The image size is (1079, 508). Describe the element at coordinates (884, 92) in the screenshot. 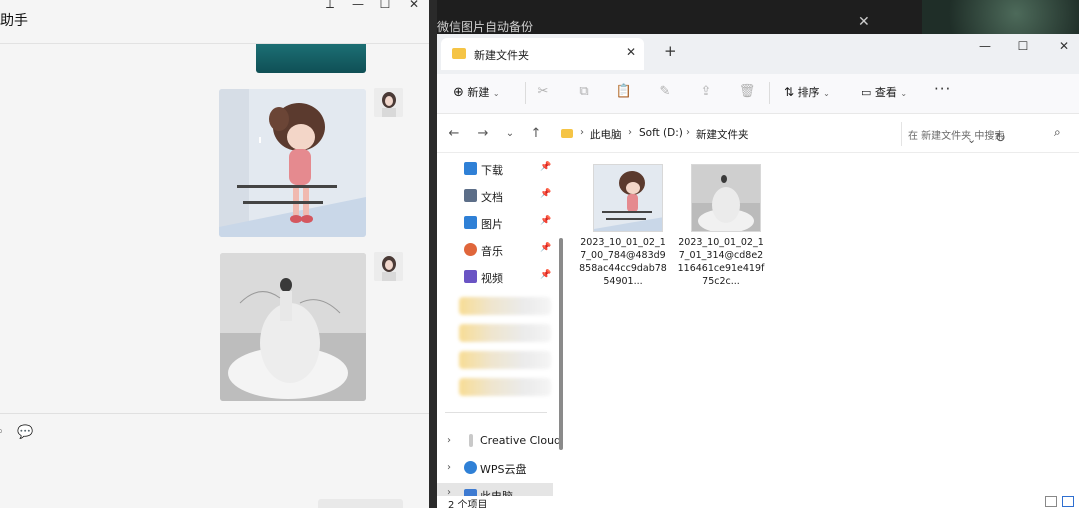

I see `view-button: ▭ 查看 ⌄` at that location.